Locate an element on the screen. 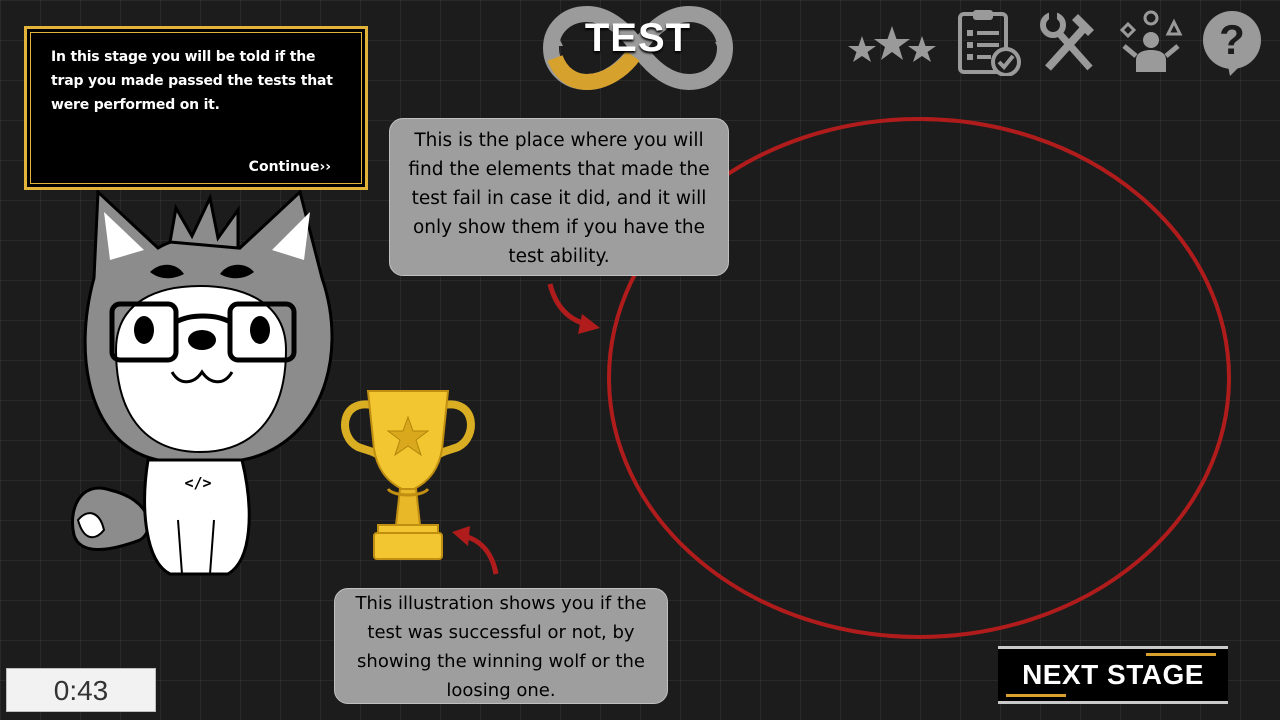 This screenshot has width=1280, height=720. help-icon: ? is located at coordinates (1233, 42).